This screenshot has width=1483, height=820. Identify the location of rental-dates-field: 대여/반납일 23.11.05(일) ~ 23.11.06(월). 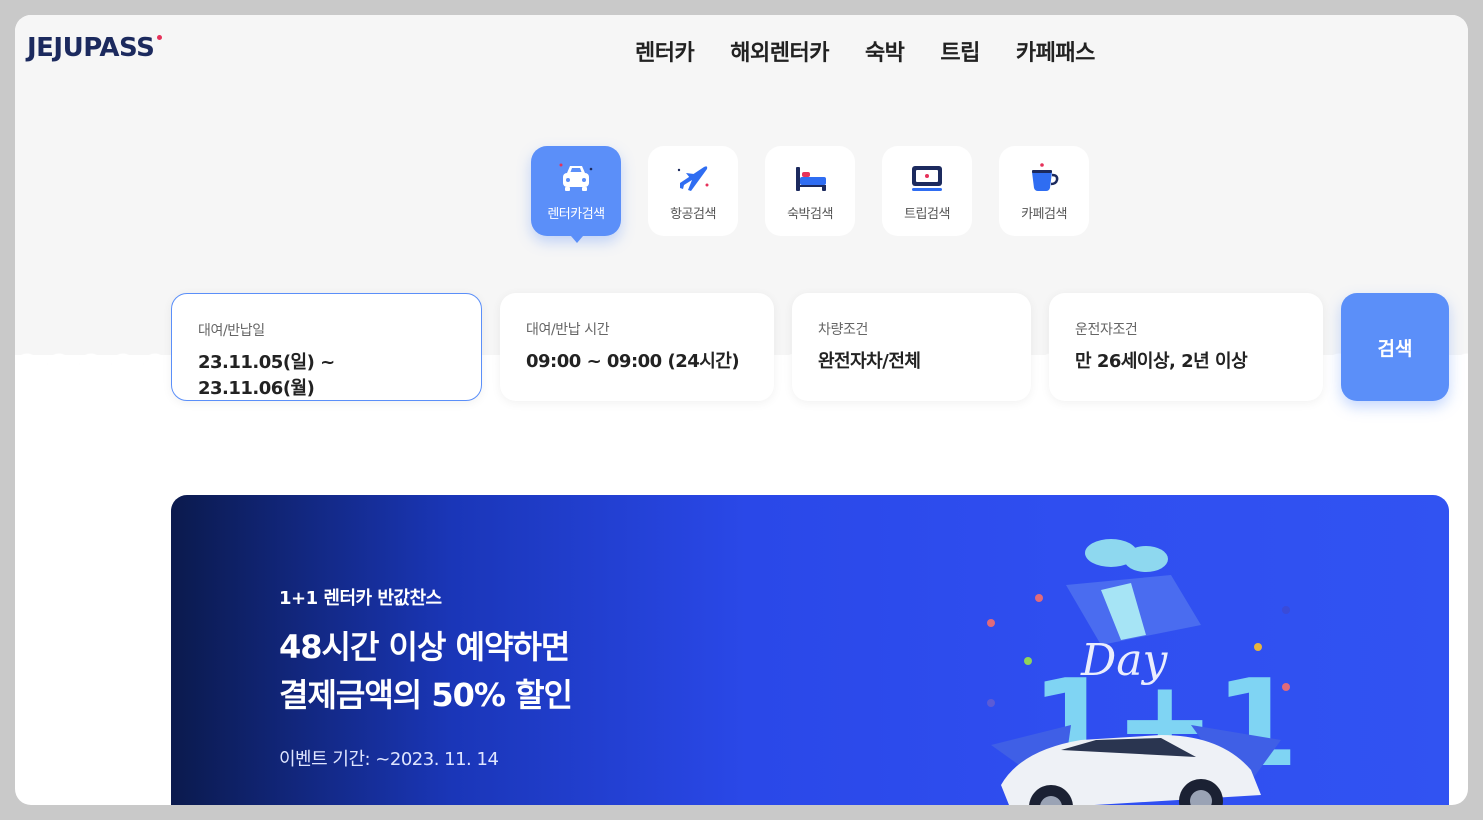
(326, 347).